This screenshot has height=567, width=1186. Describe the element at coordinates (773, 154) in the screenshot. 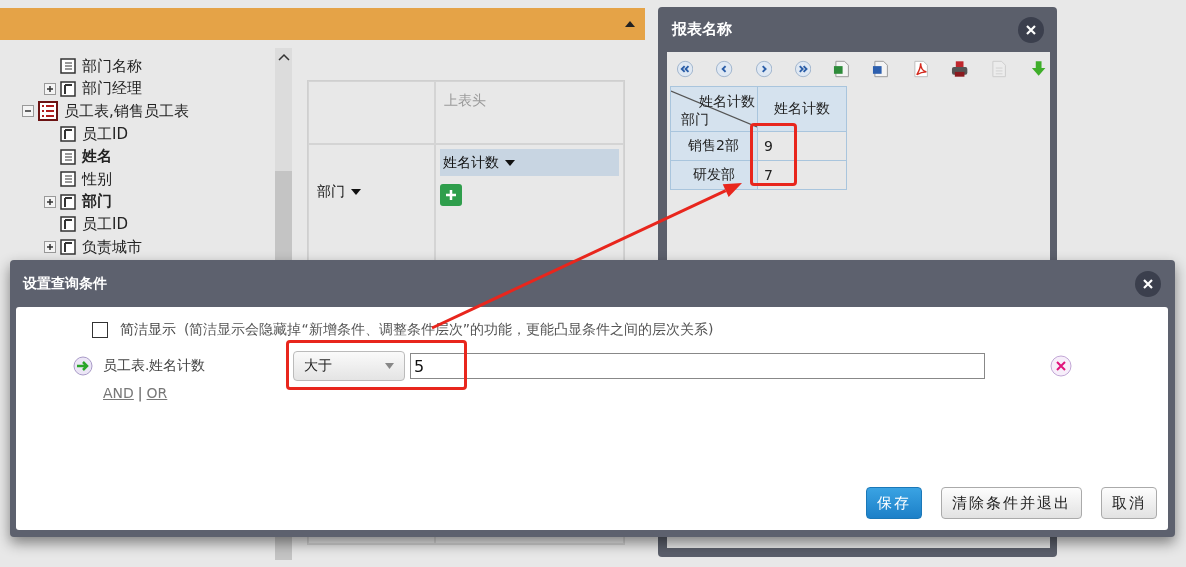

I see `highlight-frame` at that location.